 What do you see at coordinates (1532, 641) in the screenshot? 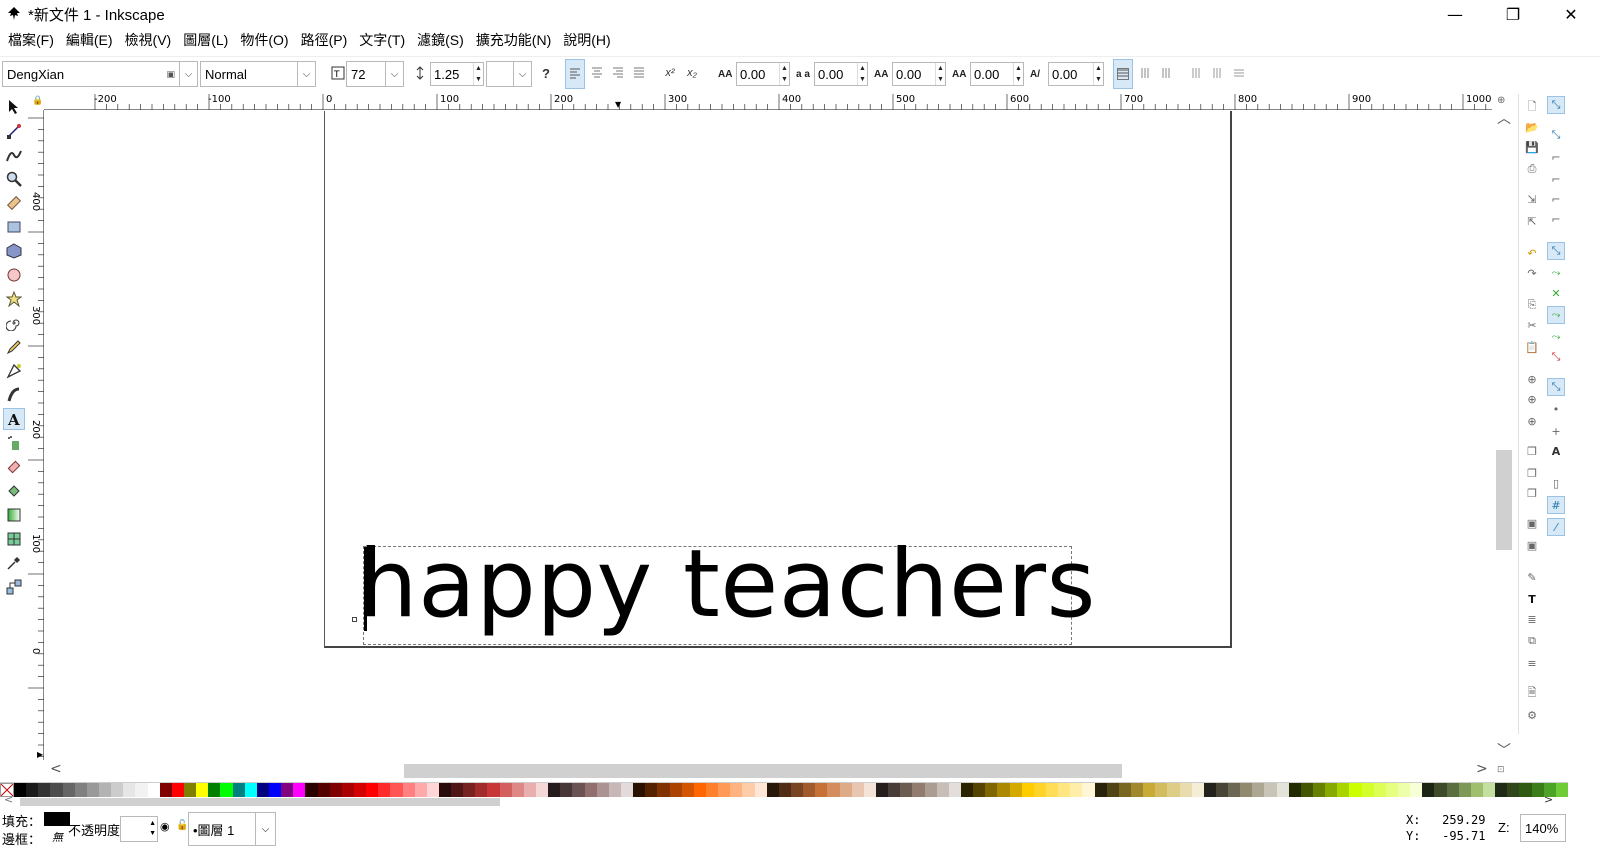
I see `xml-editor-icon: ⧉` at bounding box center [1532, 641].